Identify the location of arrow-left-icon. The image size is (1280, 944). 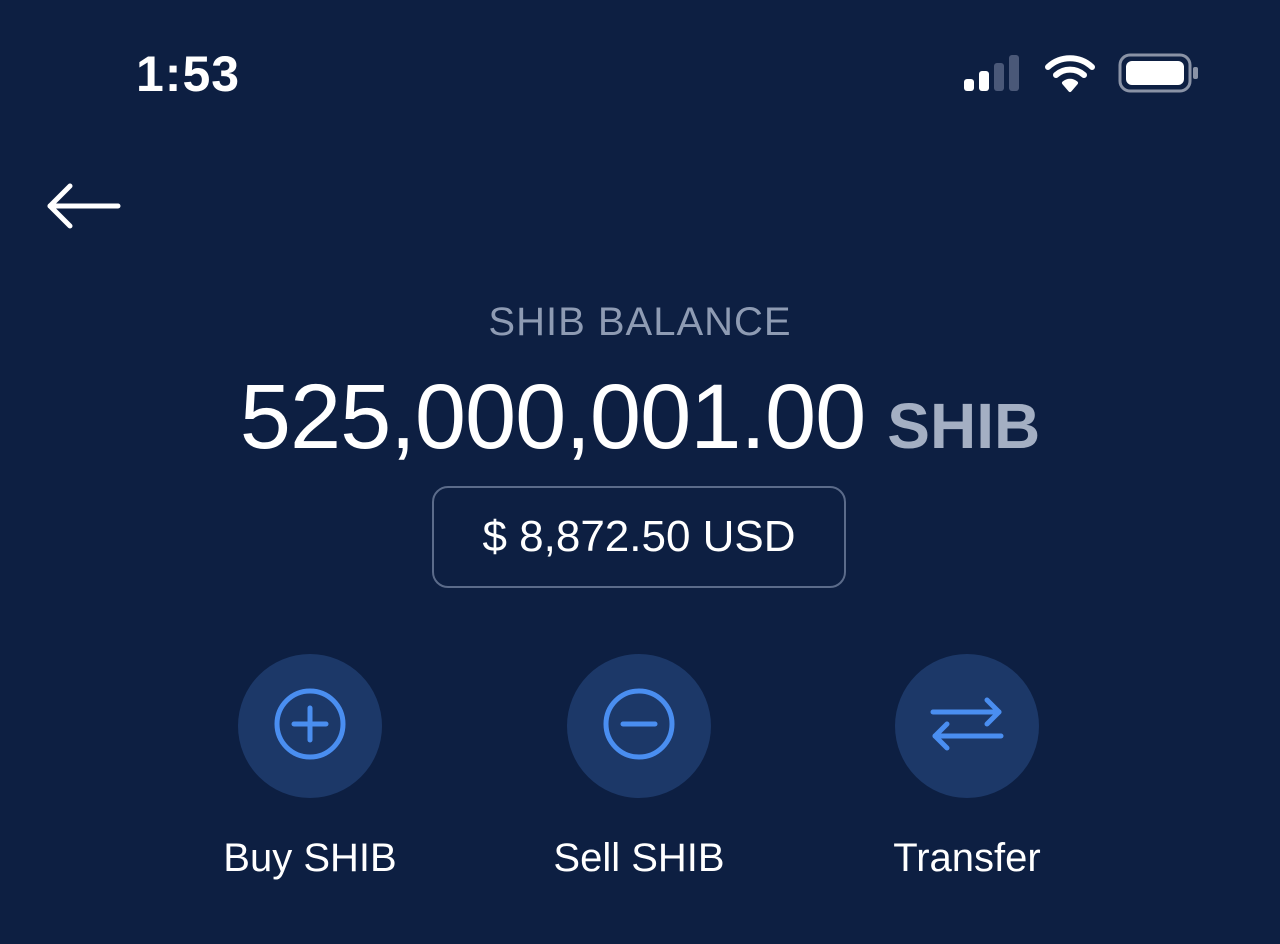
(85, 205).